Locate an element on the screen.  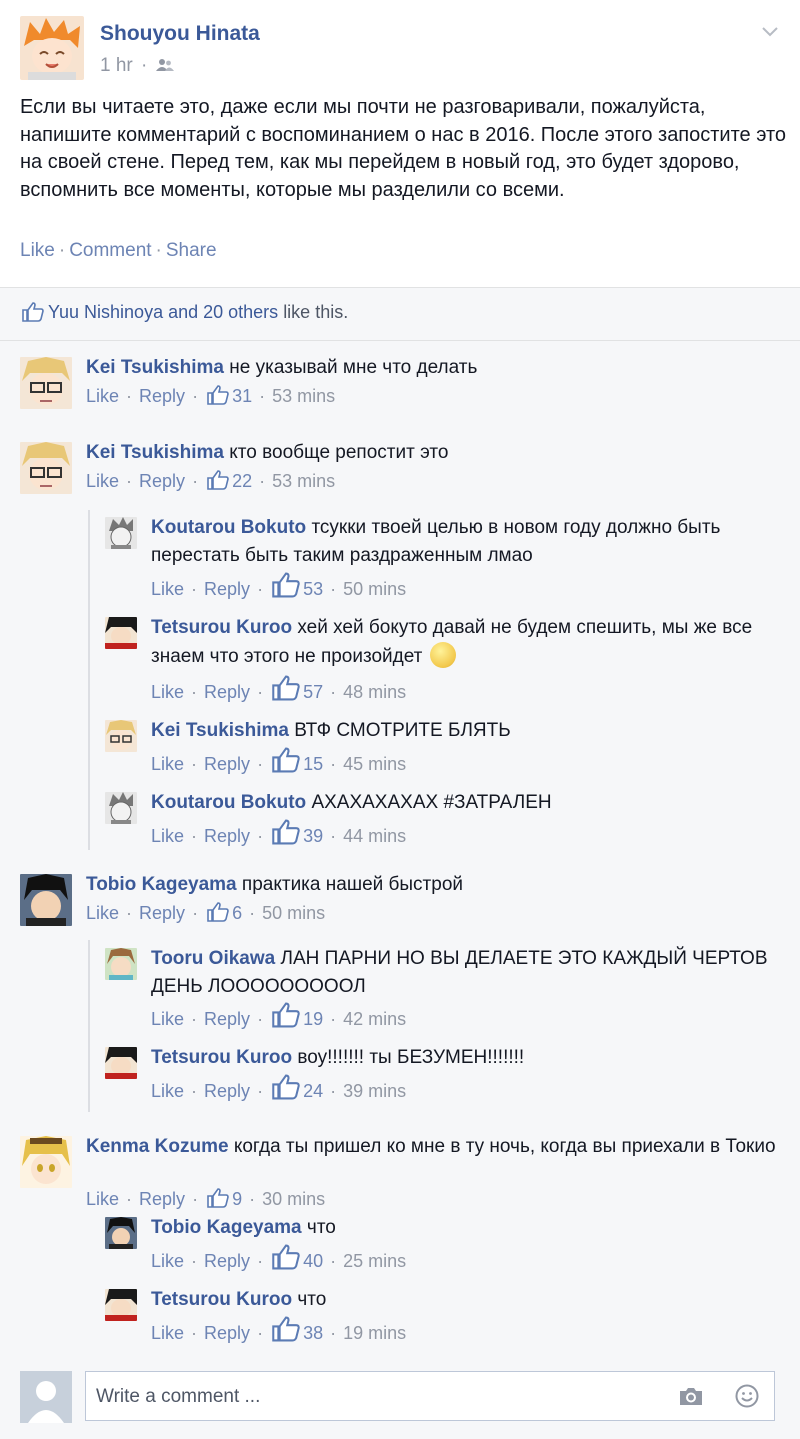
comment-like-count: 22 is located at coordinates (242, 481).